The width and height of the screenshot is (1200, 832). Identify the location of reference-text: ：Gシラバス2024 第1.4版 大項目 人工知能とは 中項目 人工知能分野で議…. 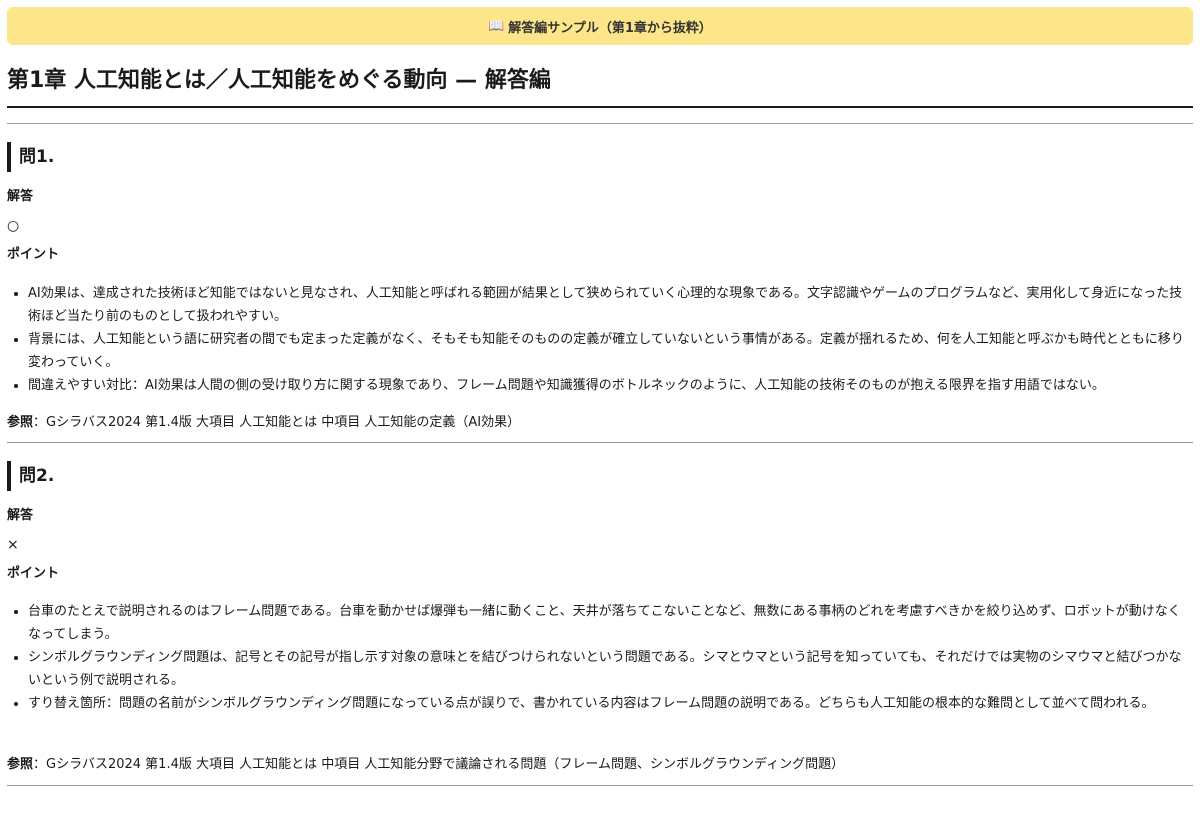
(439, 764).